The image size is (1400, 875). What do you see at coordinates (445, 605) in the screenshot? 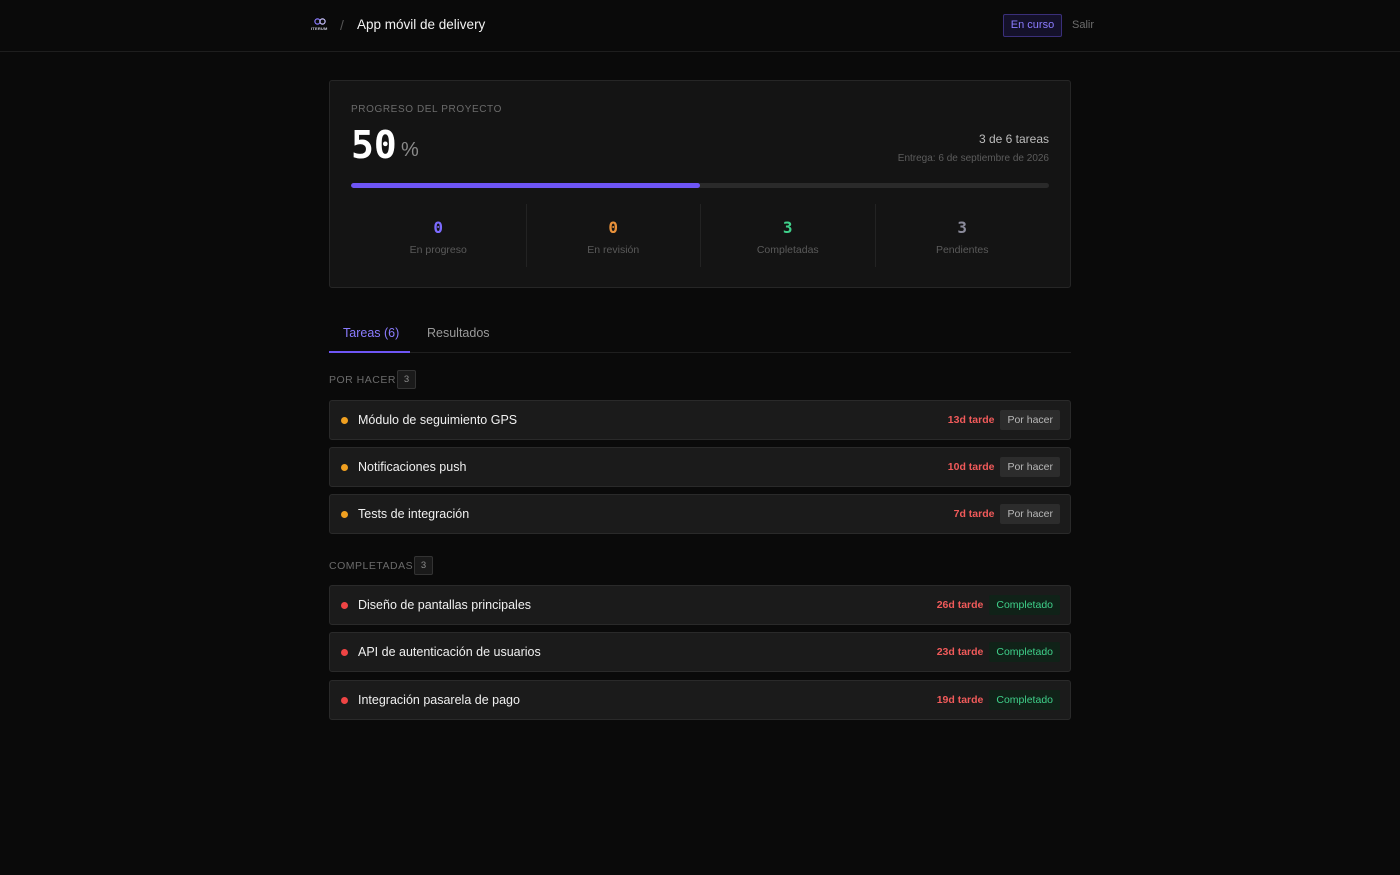
I see `task-title: Diseño de pantallas principales` at bounding box center [445, 605].